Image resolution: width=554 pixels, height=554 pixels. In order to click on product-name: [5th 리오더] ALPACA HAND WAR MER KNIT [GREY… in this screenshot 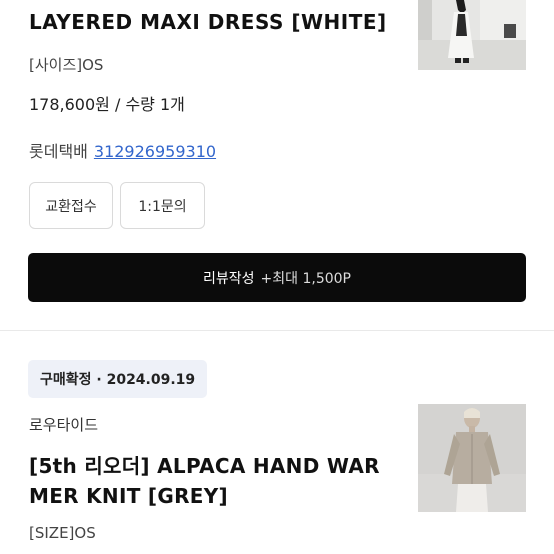, I will do `click(214, 481)`.